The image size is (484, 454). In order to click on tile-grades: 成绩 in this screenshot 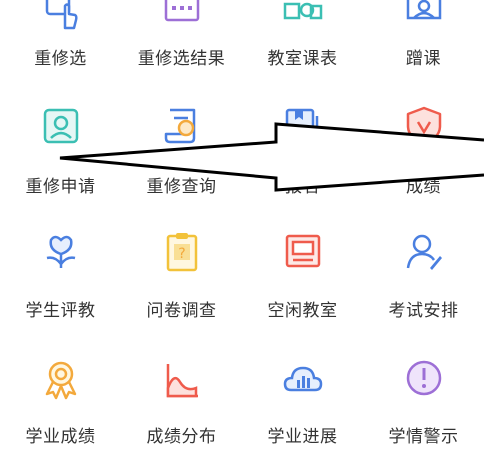, I will do `click(423, 140)`.